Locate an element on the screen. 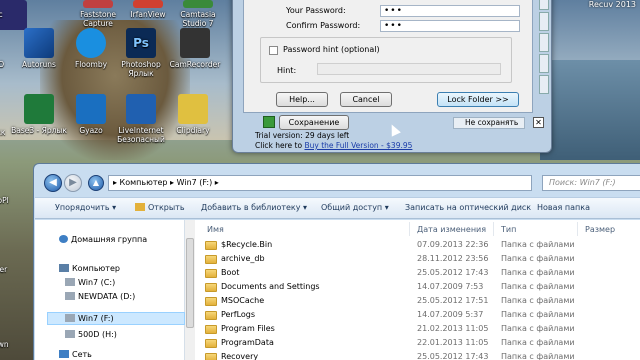  desktop-icon-autoruns: Autoruns is located at coordinates (39, 48).